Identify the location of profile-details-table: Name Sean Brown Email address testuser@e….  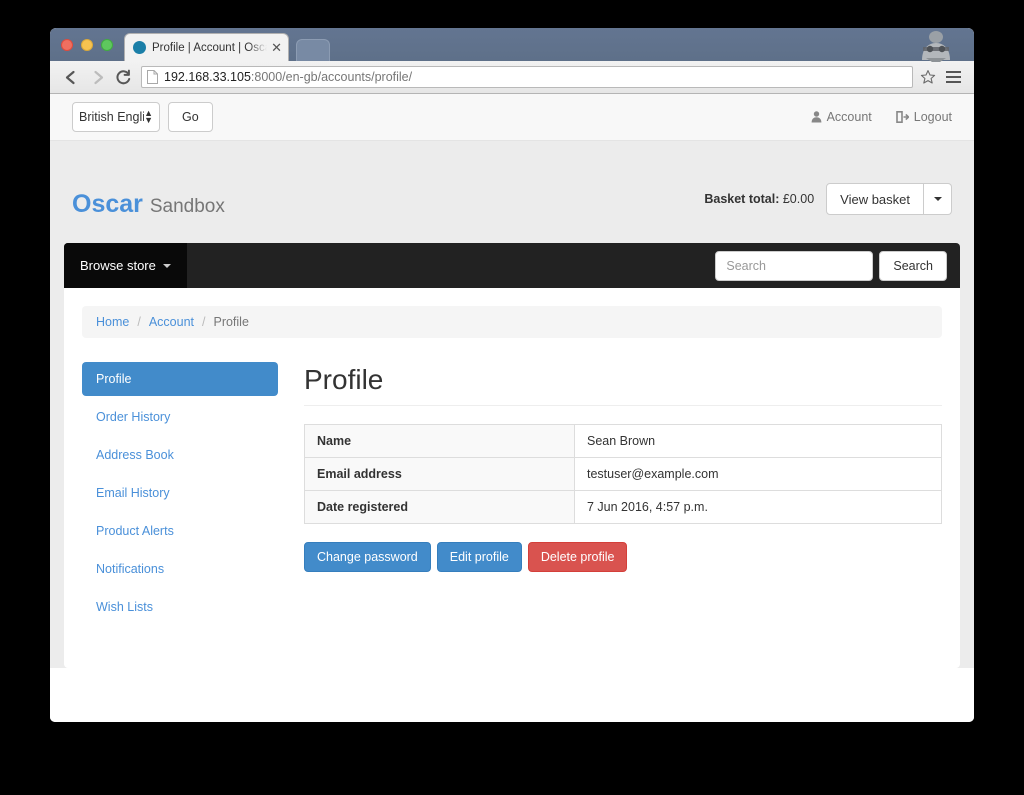
(623, 474).